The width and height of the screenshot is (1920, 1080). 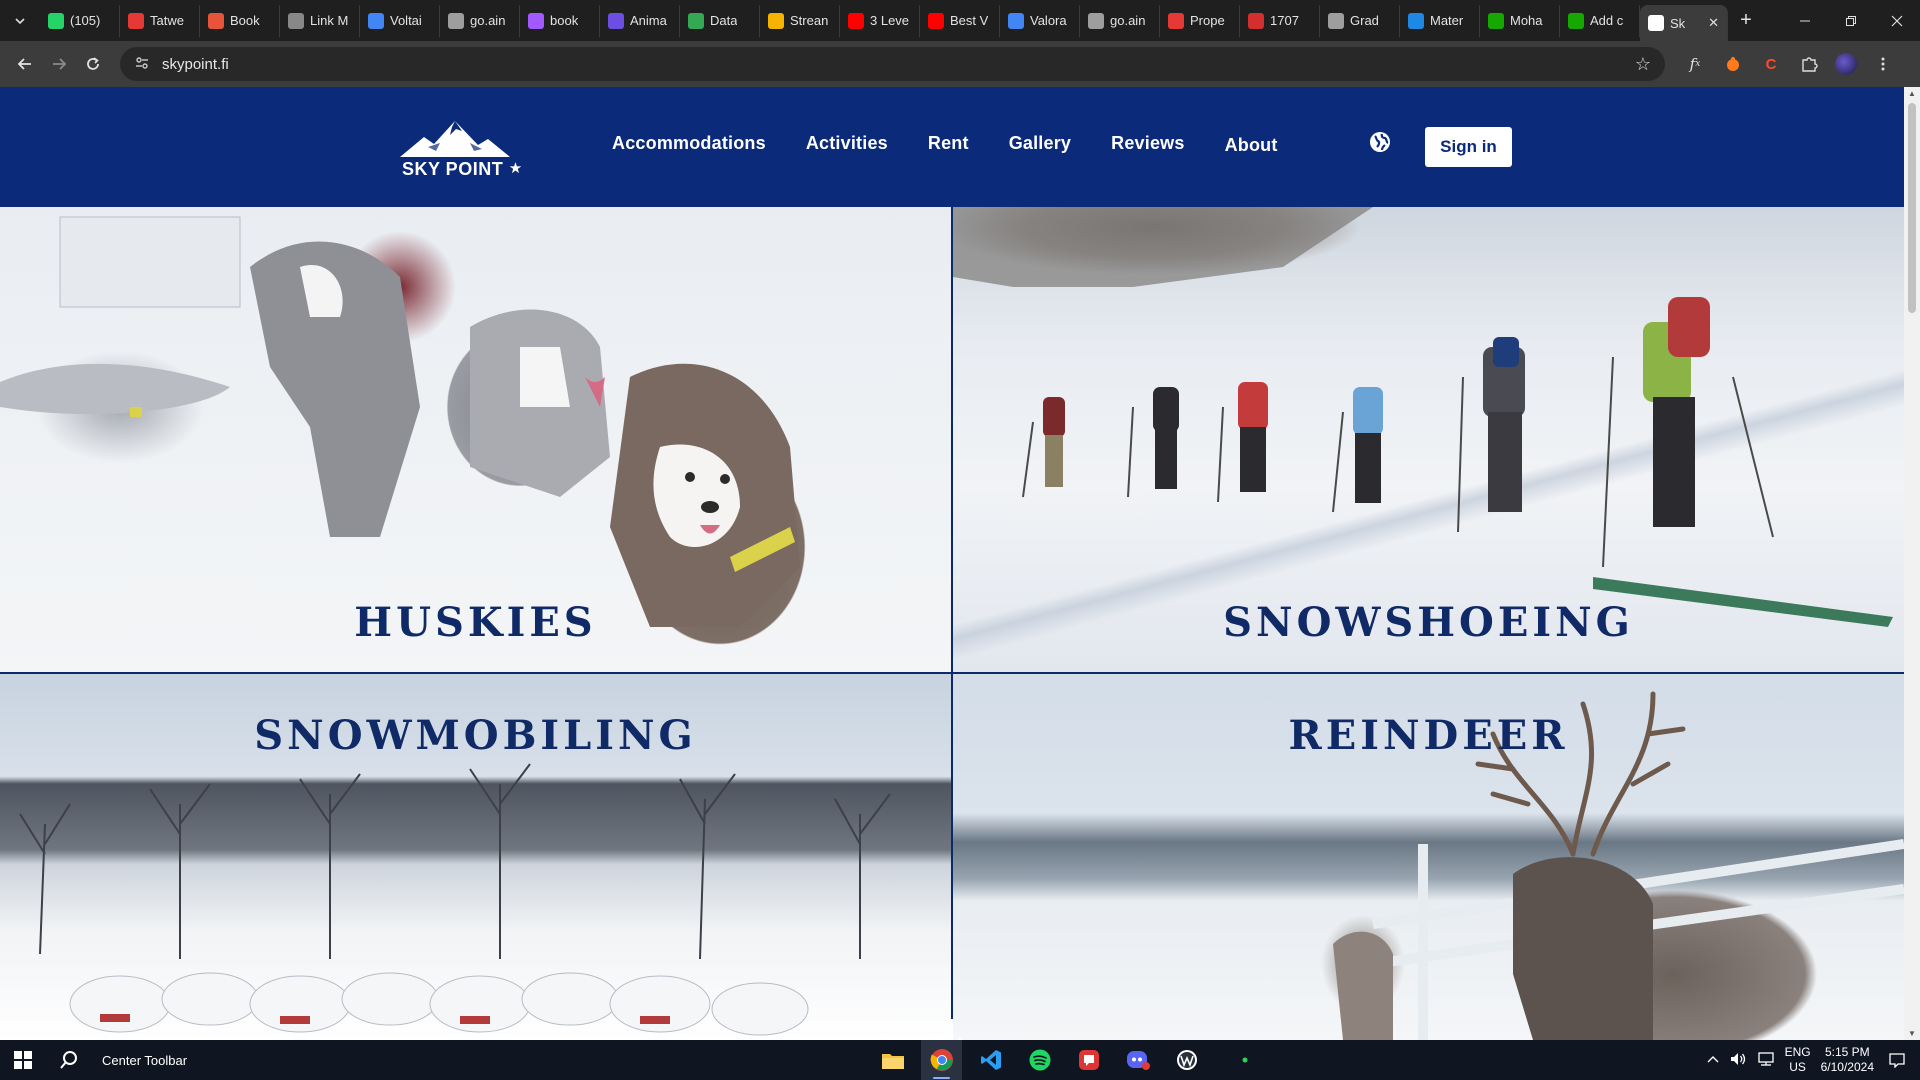 I want to click on minimize-button, so click(x=1805, y=20).